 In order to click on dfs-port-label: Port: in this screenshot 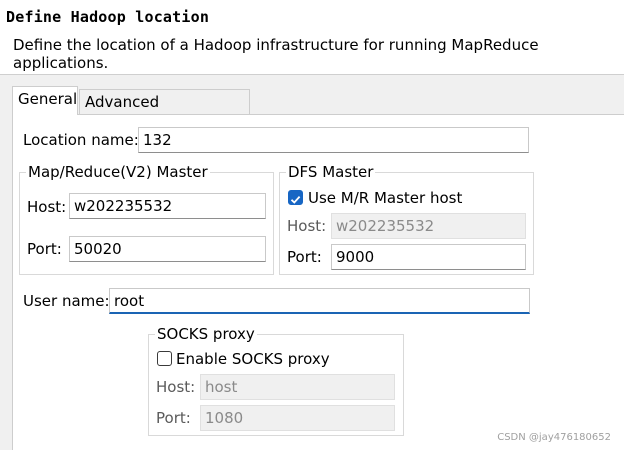, I will do `click(304, 257)`.